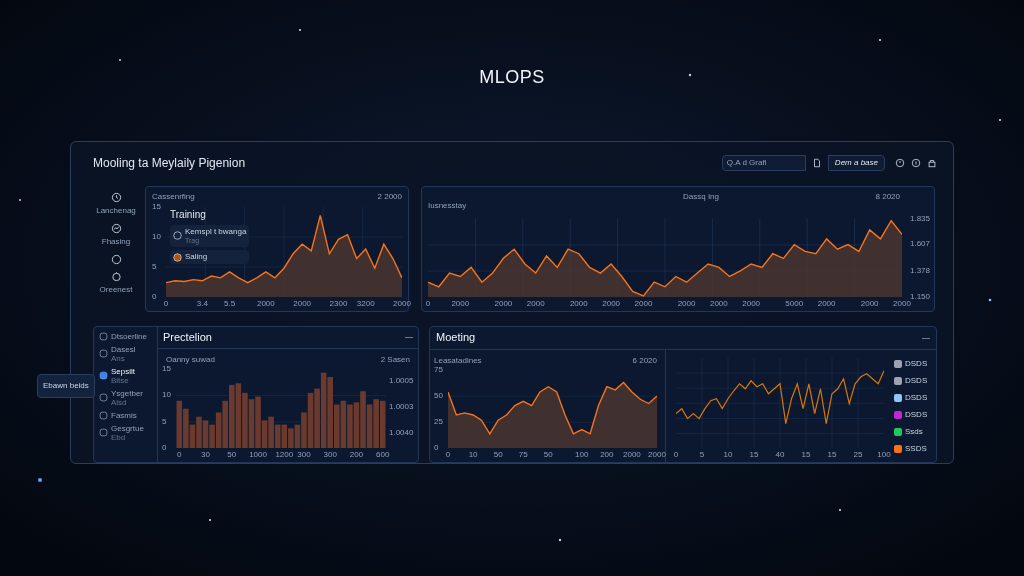  What do you see at coordinates (582, 455) in the screenshot?
I see `axis-label: 100` at bounding box center [582, 455].